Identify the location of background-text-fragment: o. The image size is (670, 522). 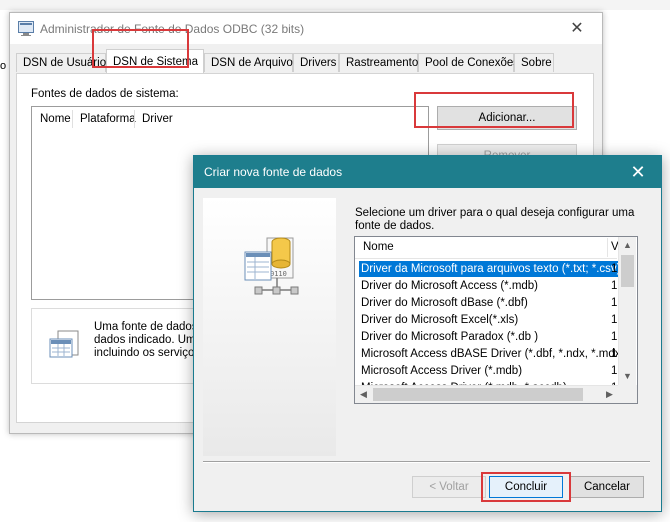
(3, 66).